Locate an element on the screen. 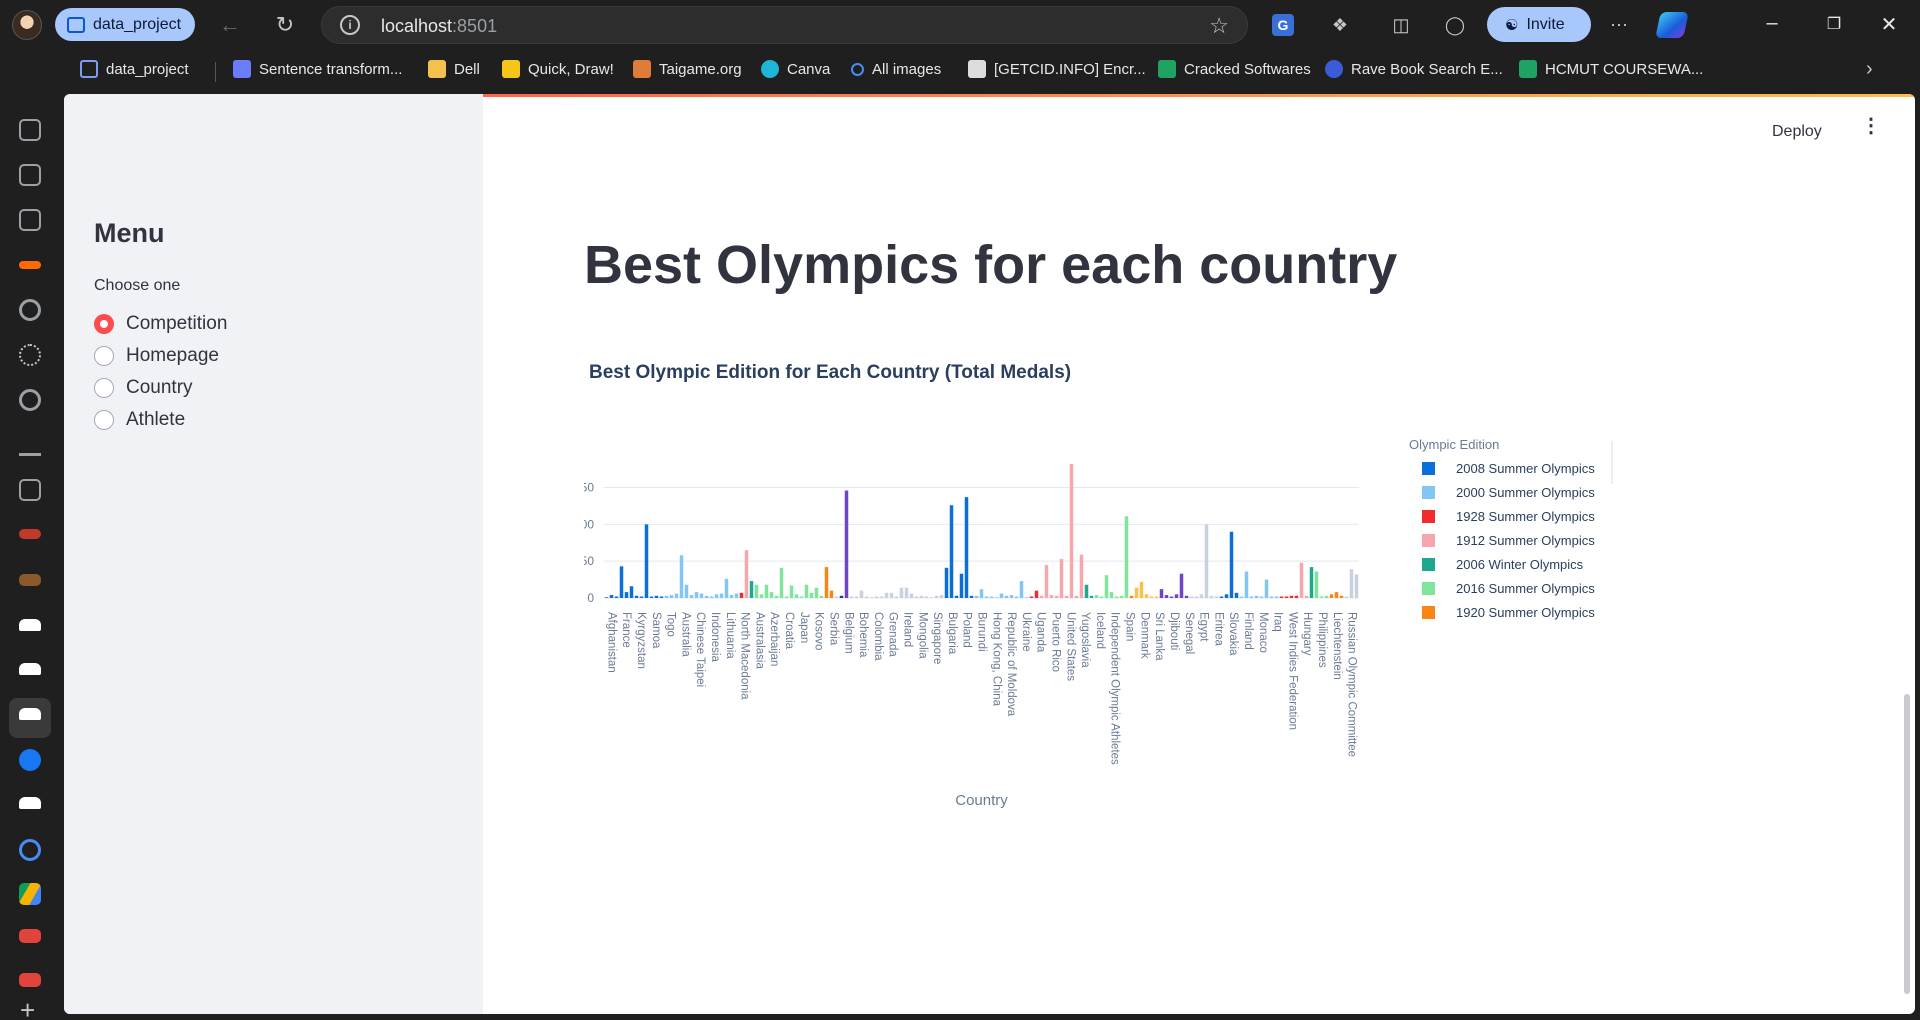 The width and height of the screenshot is (1920, 1020). radio-selected-icon is located at coordinates (104, 324).